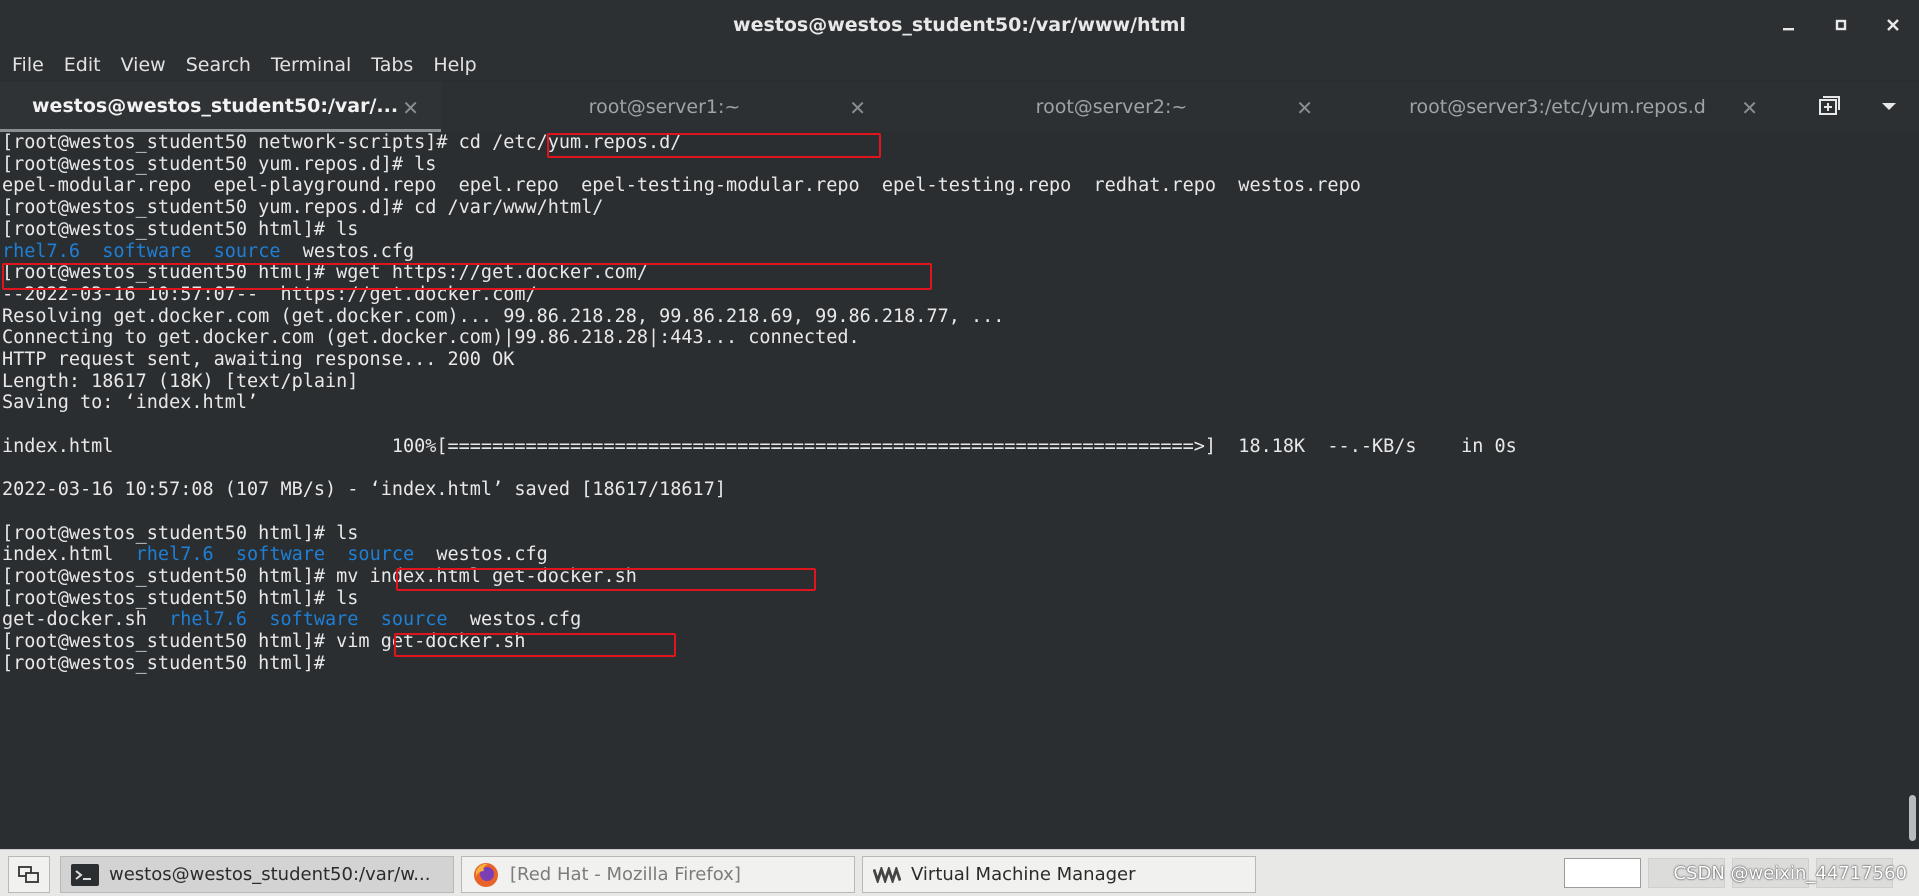  I want to click on terminal-text: Length: 18617 (18K) [text/plain], so click(180, 381).